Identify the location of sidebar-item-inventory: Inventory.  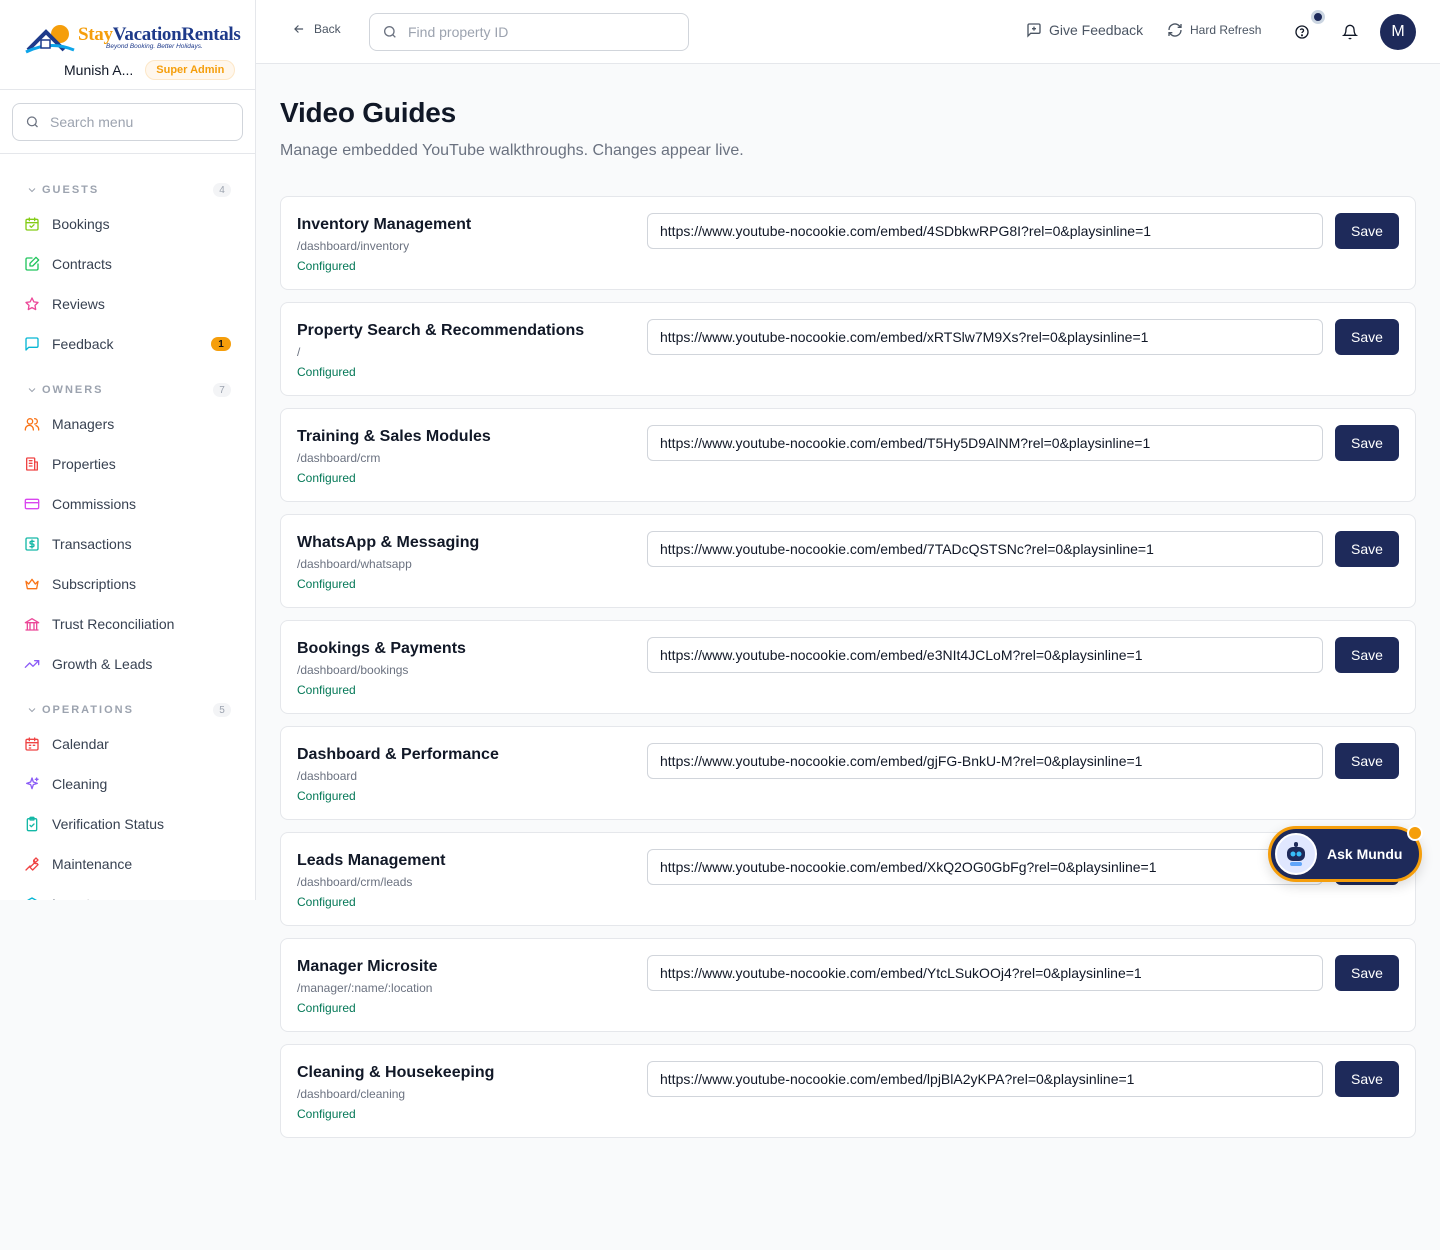
(127, 892).